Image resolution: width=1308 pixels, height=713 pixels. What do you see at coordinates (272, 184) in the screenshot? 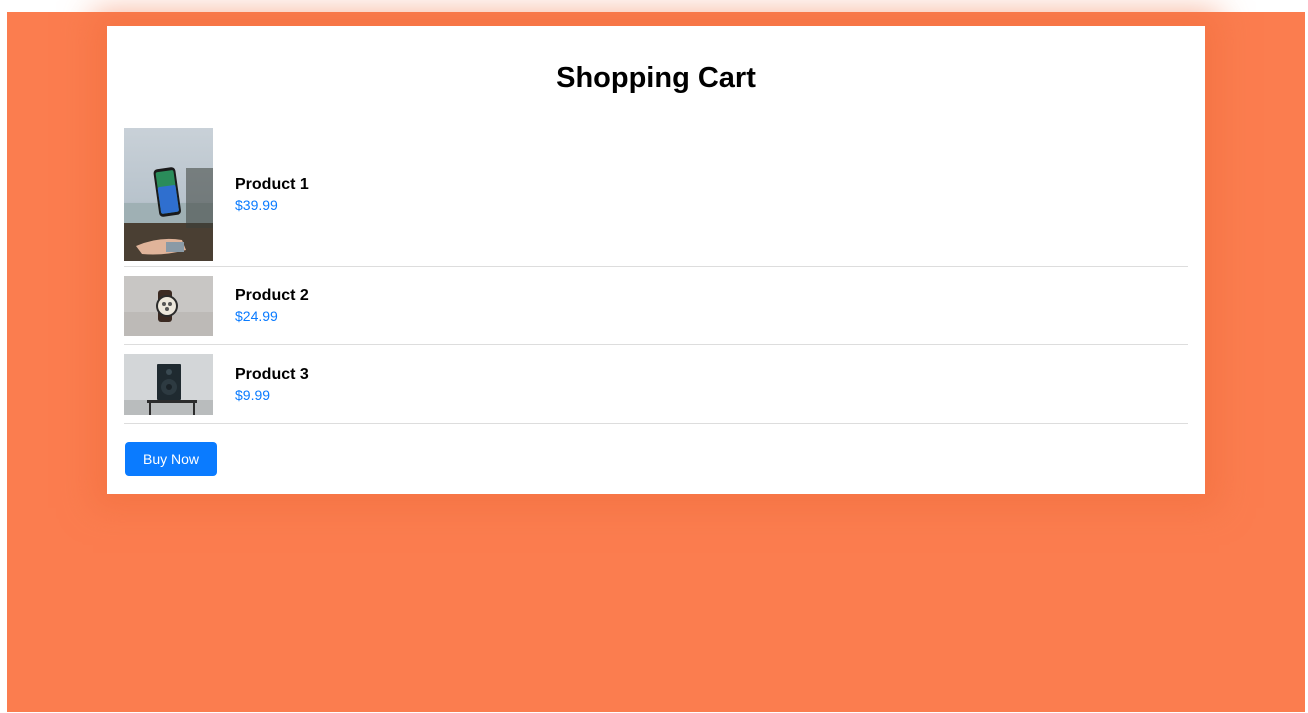
I see `item-name: Product 1` at bounding box center [272, 184].